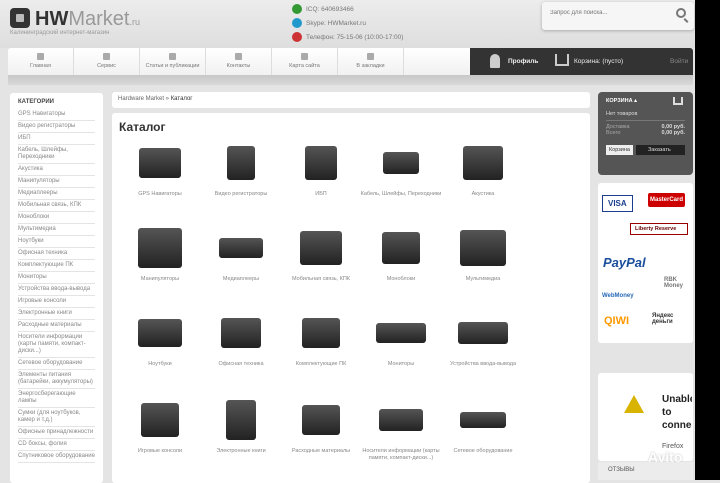  What do you see at coordinates (321, 194) in the screenshot?
I see `product-label: ИБП` at bounding box center [321, 194].